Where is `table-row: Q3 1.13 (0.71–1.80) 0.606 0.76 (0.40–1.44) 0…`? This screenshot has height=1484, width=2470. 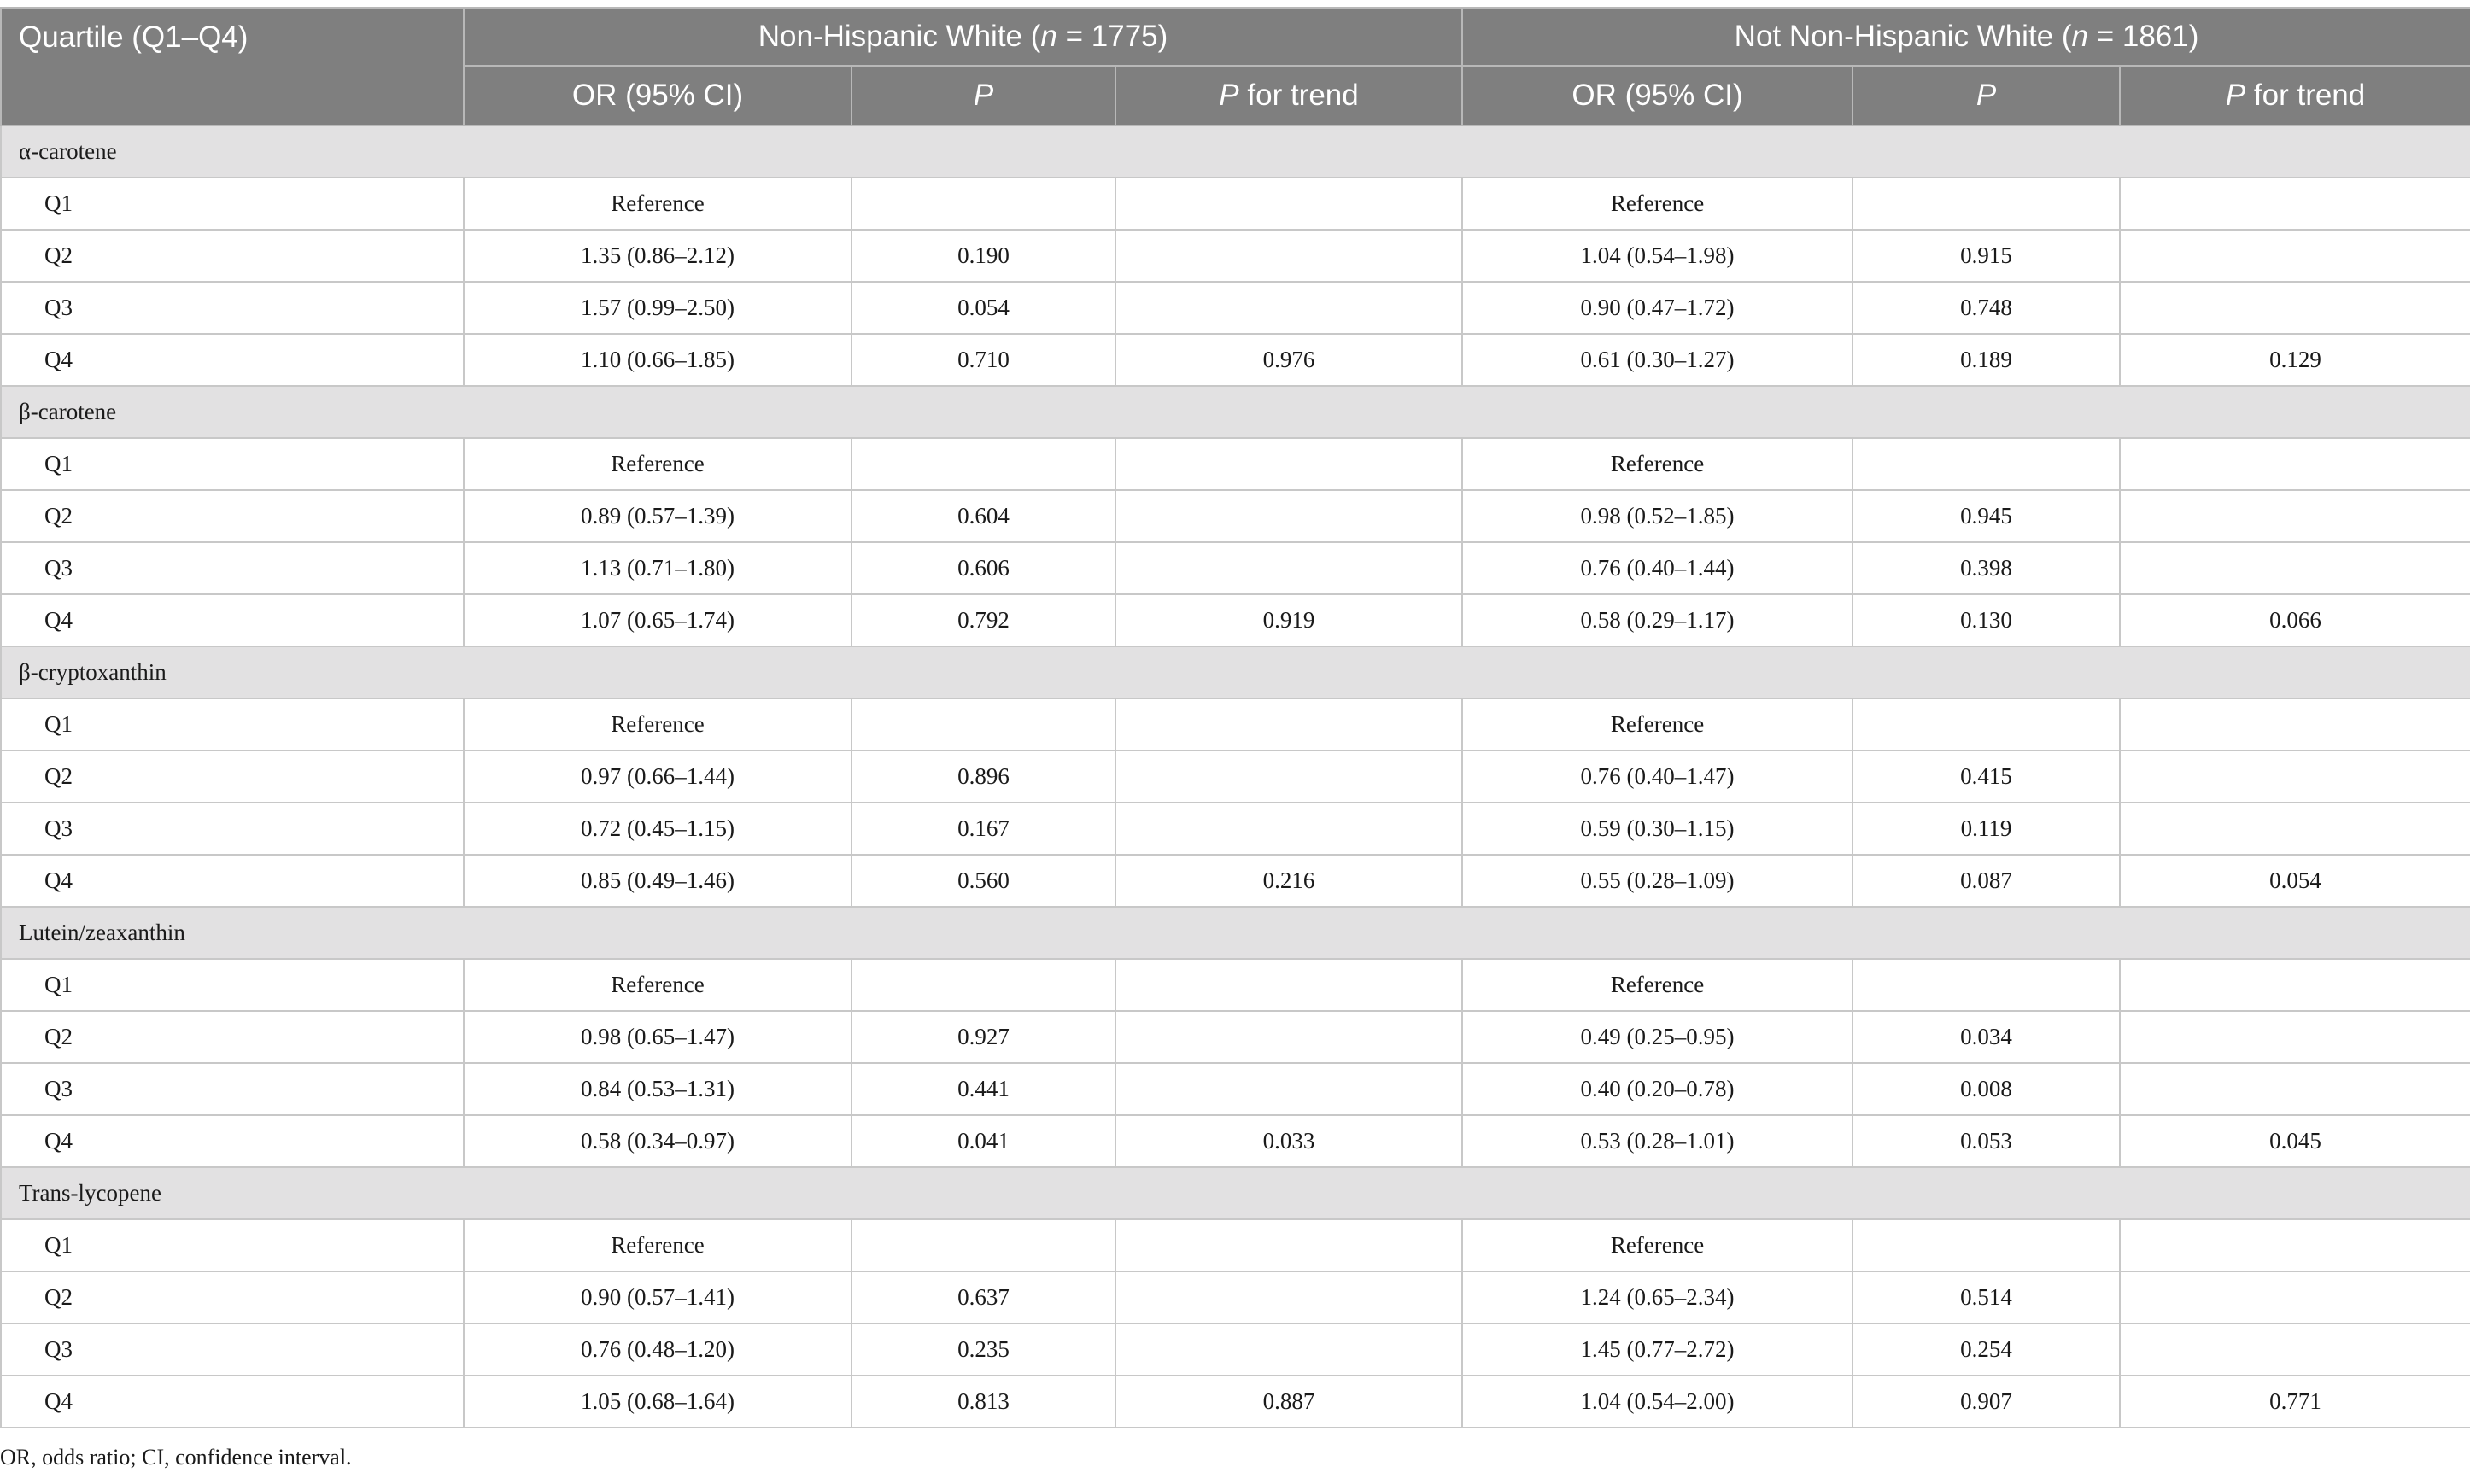 table-row: Q3 1.13 (0.71–1.80) 0.606 0.76 (0.40–1.44) 0… is located at coordinates (1235, 568).